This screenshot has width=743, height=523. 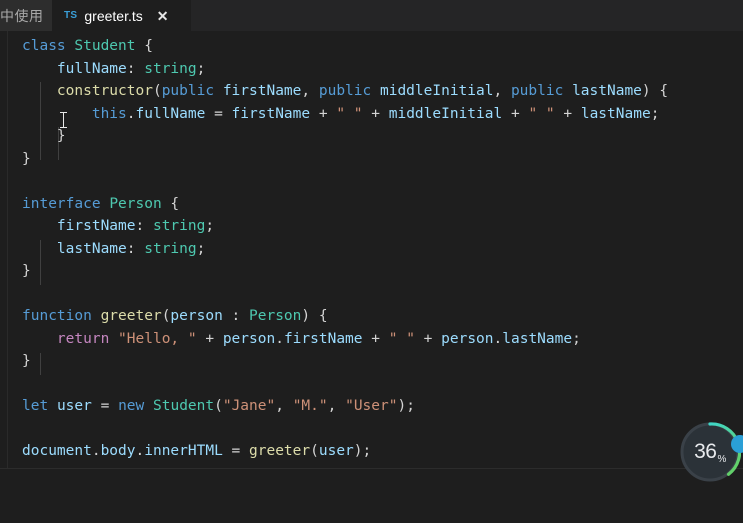 What do you see at coordinates (163, 16) in the screenshot?
I see `close-icon: ✕` at bounding box center [163, 16].